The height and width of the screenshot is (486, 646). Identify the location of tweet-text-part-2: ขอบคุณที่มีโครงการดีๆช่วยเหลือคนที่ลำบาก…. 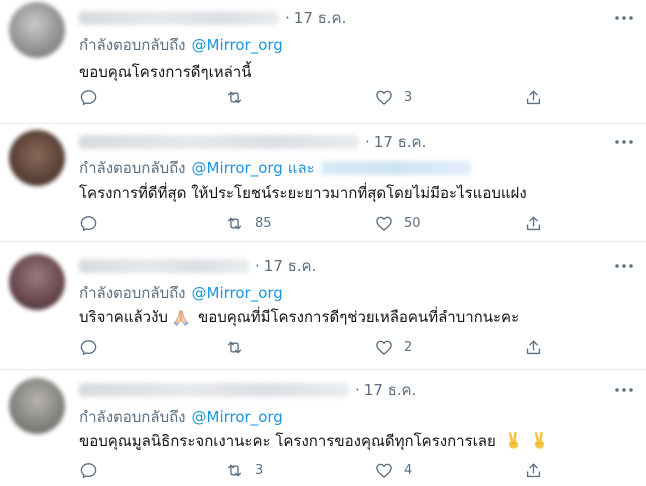
(358, 317).